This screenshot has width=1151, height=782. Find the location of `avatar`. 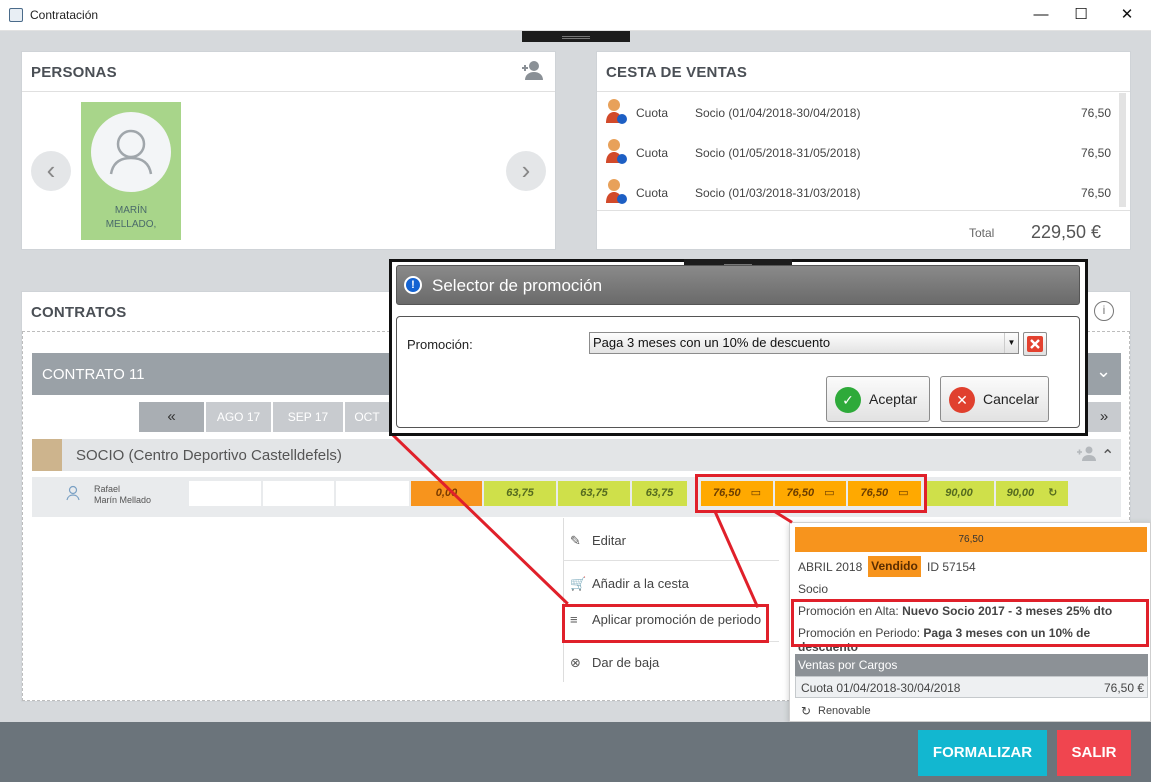

avatar is located at coordinates (131, 152).